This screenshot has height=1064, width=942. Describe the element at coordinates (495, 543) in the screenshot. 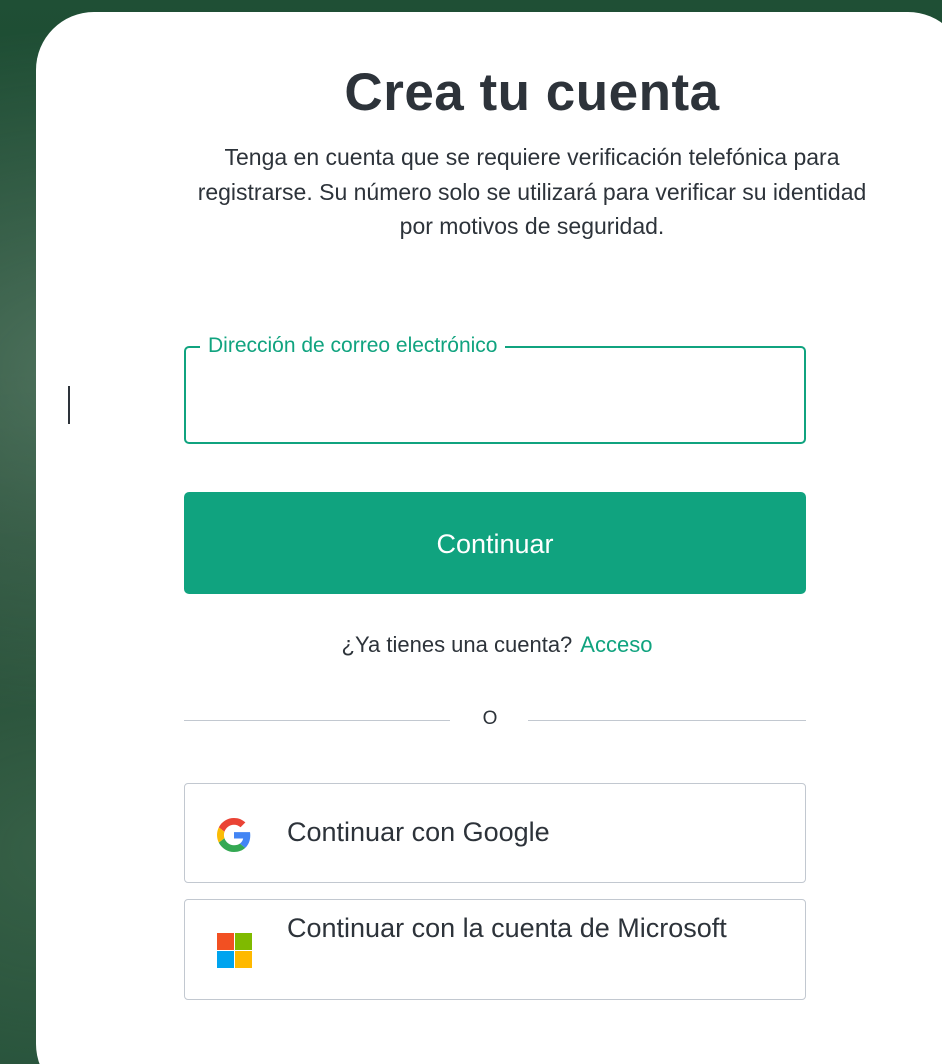

I see `continue-button: Continuar` at that location.